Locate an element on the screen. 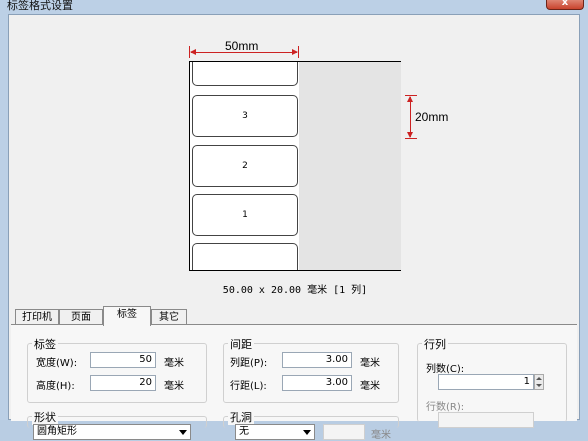 This screenshot has height=441, width=588. tab-other: 其它 is located at coordinates (169, 317).